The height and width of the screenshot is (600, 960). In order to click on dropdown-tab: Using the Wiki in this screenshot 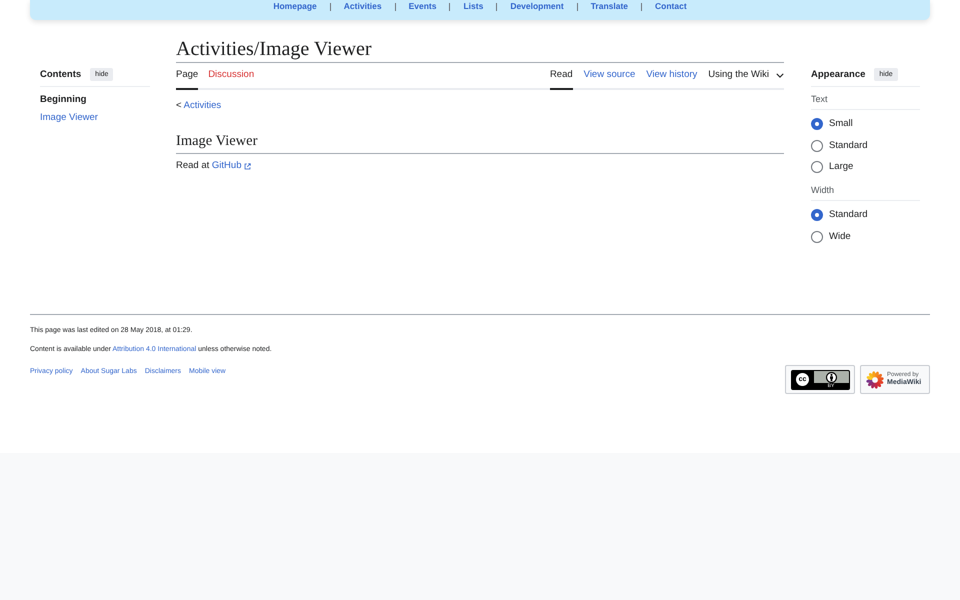, I will do `click(746, 76)`.